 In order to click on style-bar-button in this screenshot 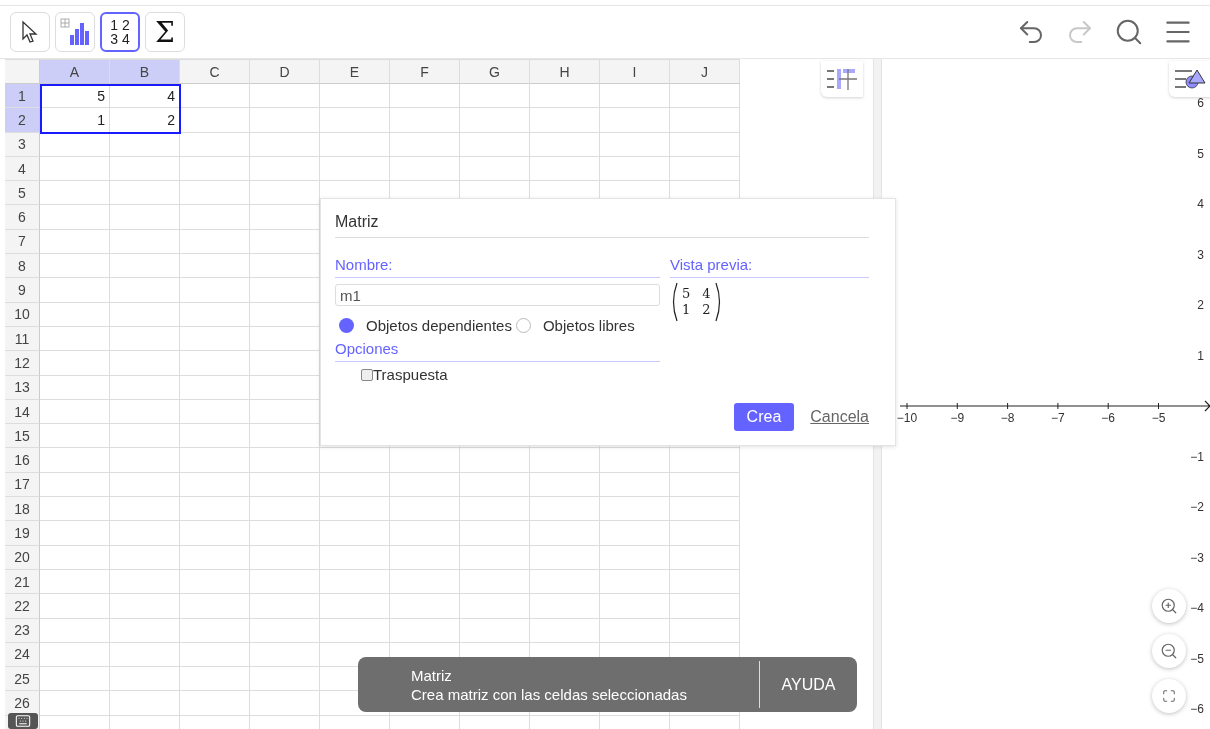, I will do `click(1189, 79)`.